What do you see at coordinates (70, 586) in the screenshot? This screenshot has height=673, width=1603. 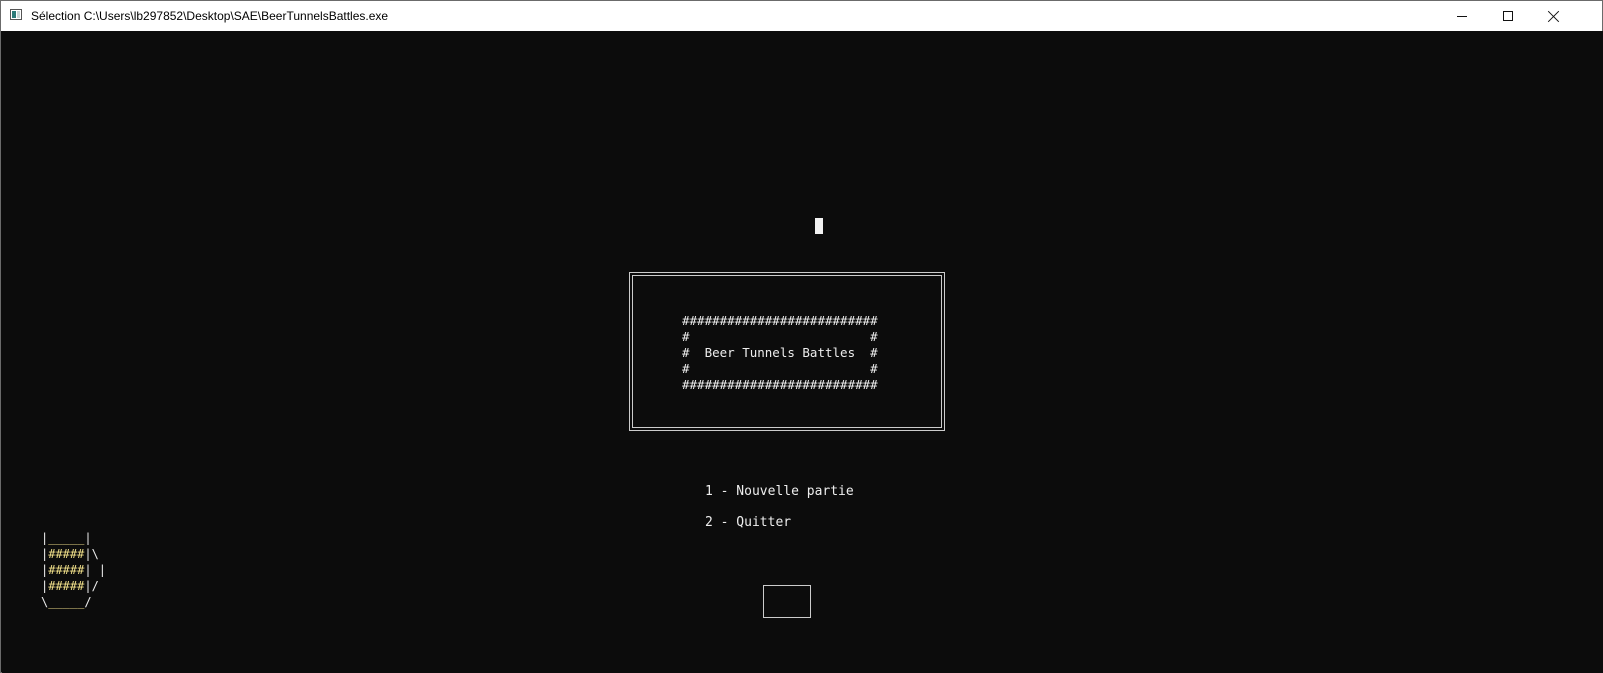 I see `mug-line: |#####|/` at bounding box center [70, 586].